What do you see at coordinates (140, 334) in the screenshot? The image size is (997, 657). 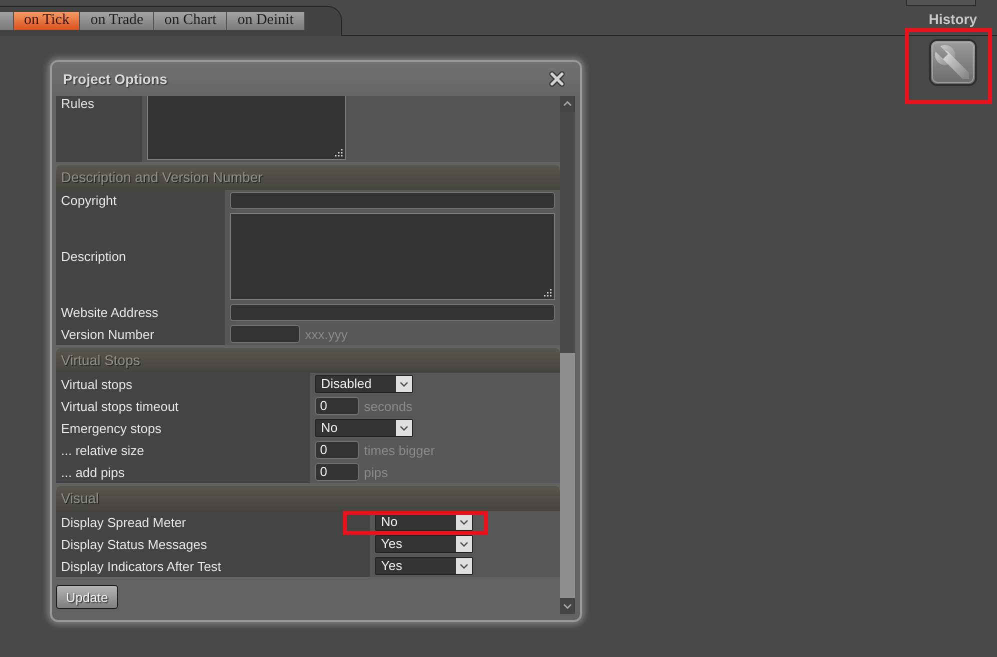 I see `field-label: Version Number` at bounding box center [140, 334].